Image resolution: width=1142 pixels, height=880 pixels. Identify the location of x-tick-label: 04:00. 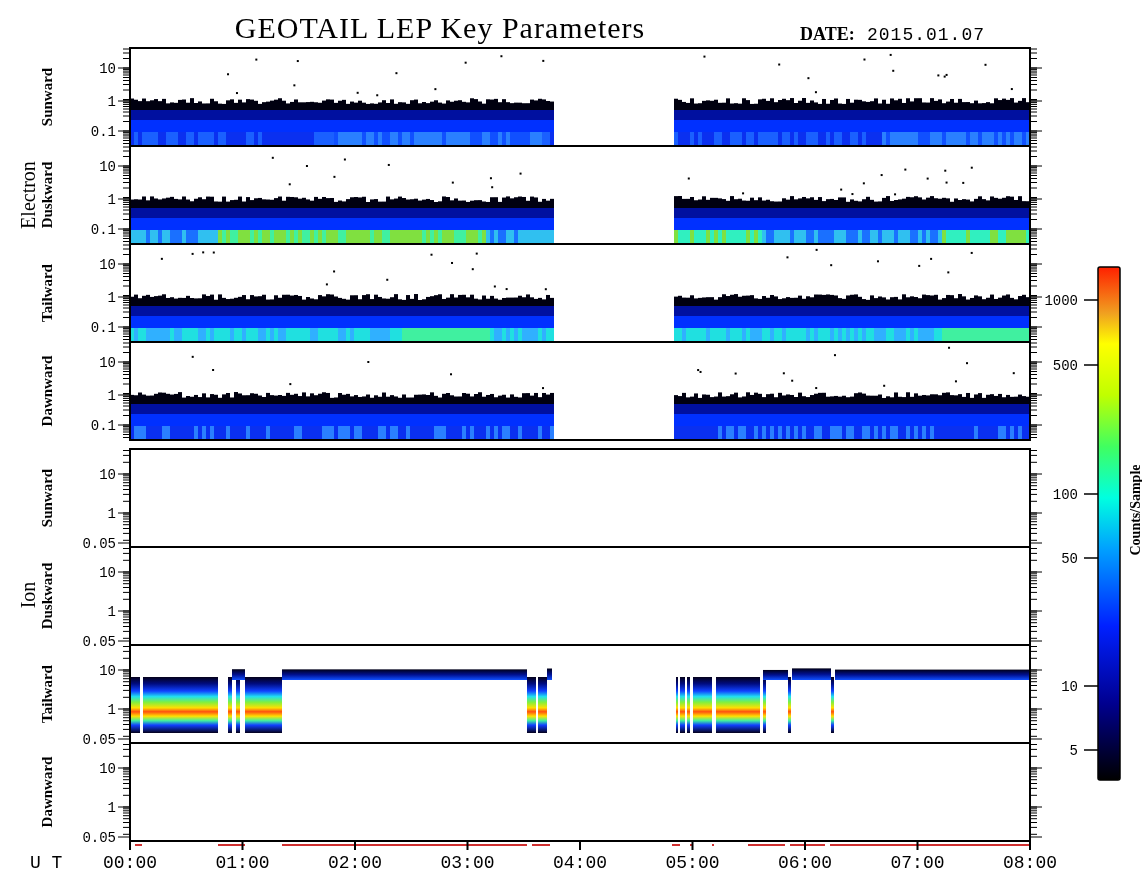
(580, 863).